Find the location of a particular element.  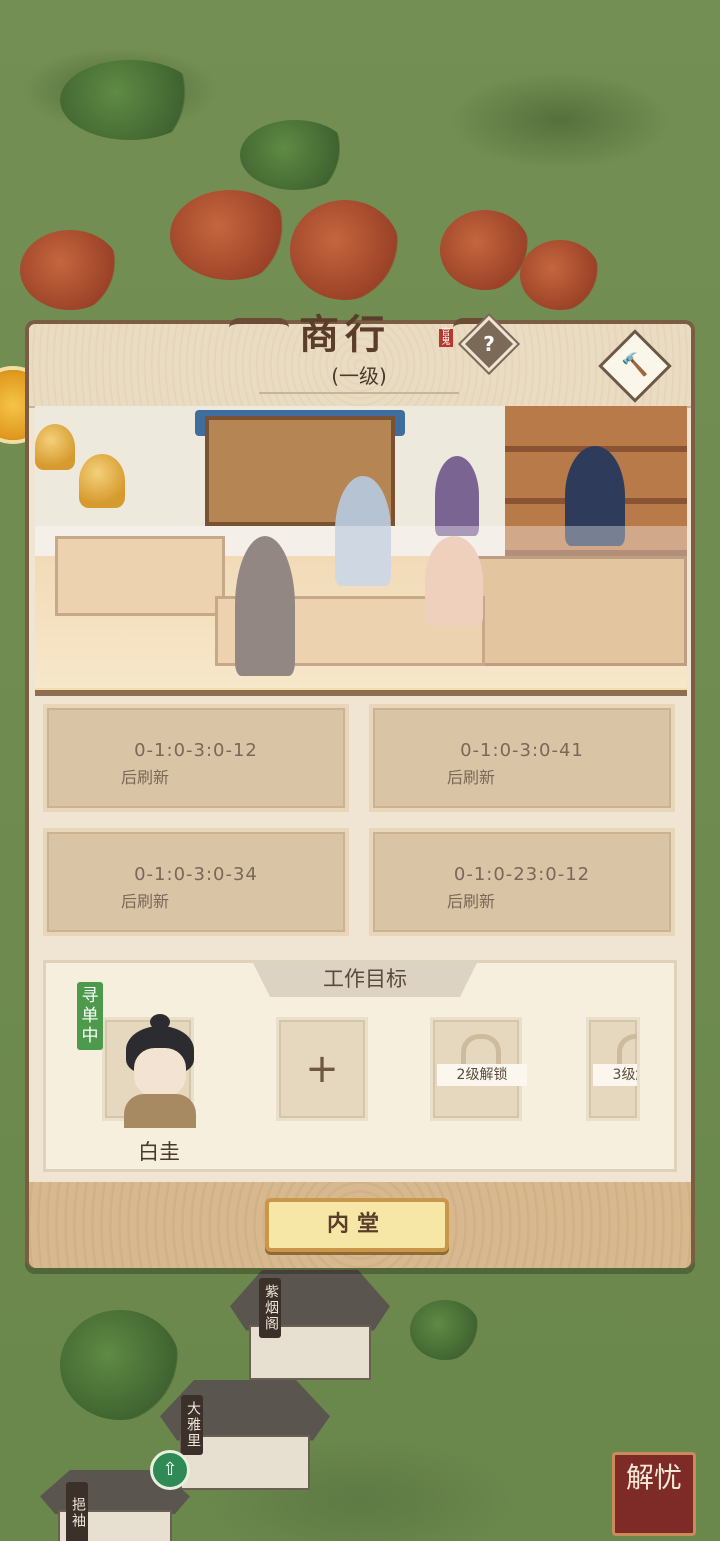

slot-timer: 0-1:0-3:0-34 is located at coordinates (196, 874).